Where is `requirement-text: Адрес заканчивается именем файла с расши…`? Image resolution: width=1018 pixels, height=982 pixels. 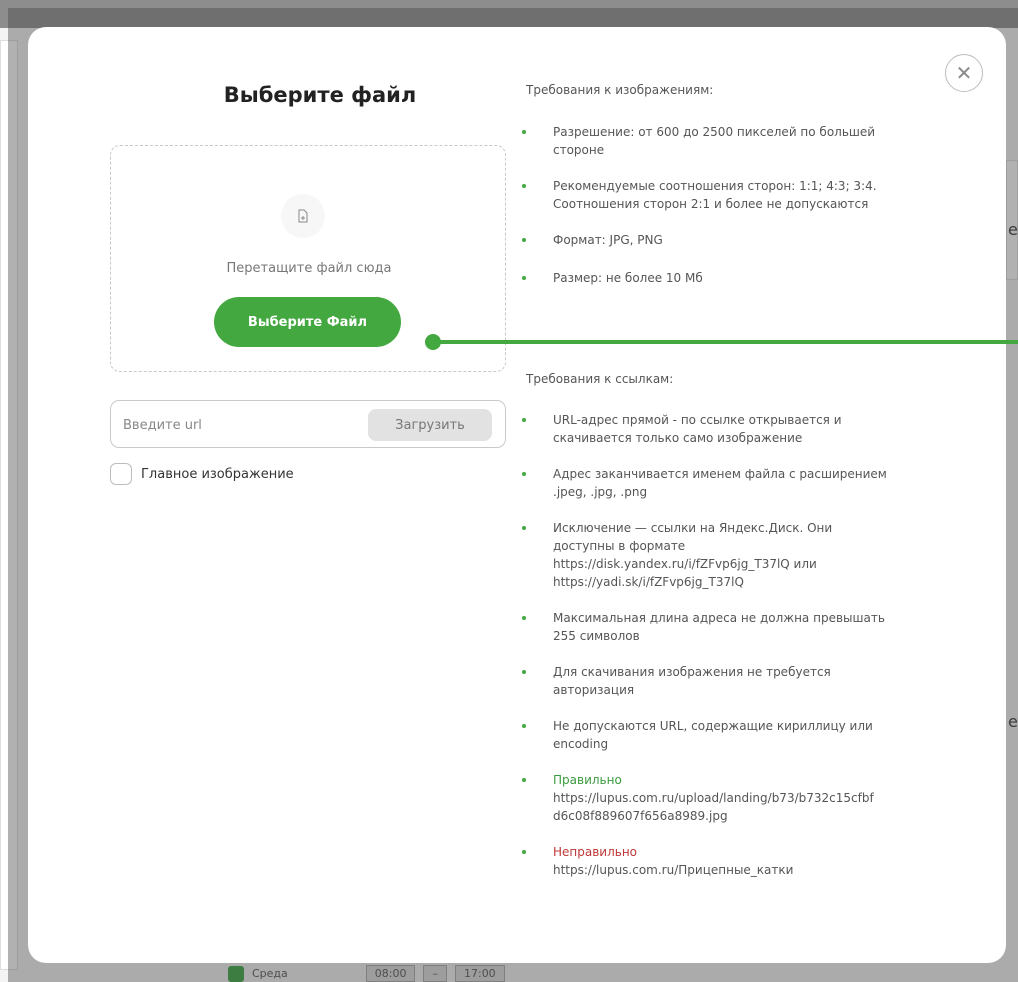 requirement-text: Адрес заканчивается именем файла с расши… is located at coordinates (720, 474).